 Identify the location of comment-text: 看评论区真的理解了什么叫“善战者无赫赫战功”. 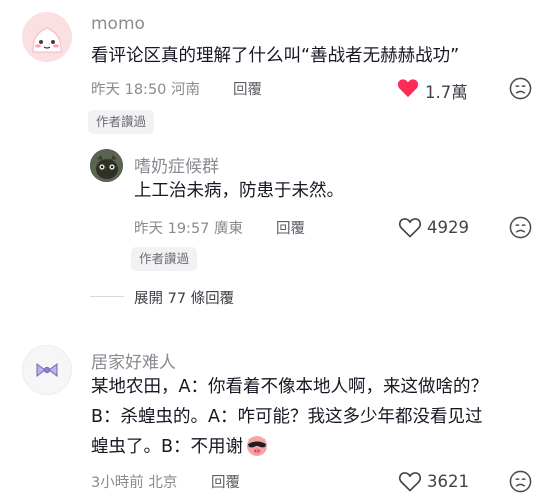
(275, 56).